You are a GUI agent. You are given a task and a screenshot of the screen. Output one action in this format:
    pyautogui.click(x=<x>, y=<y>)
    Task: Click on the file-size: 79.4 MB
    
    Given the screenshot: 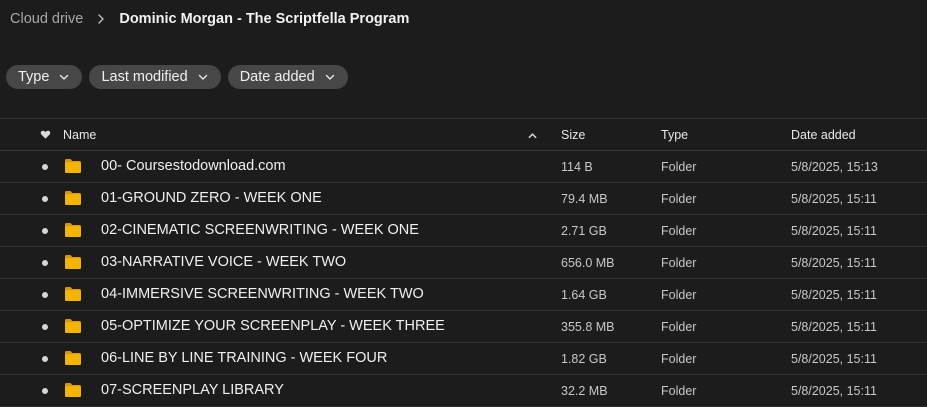 What is the action you would take?
    pyautogui.click(x=584, y=199)
    